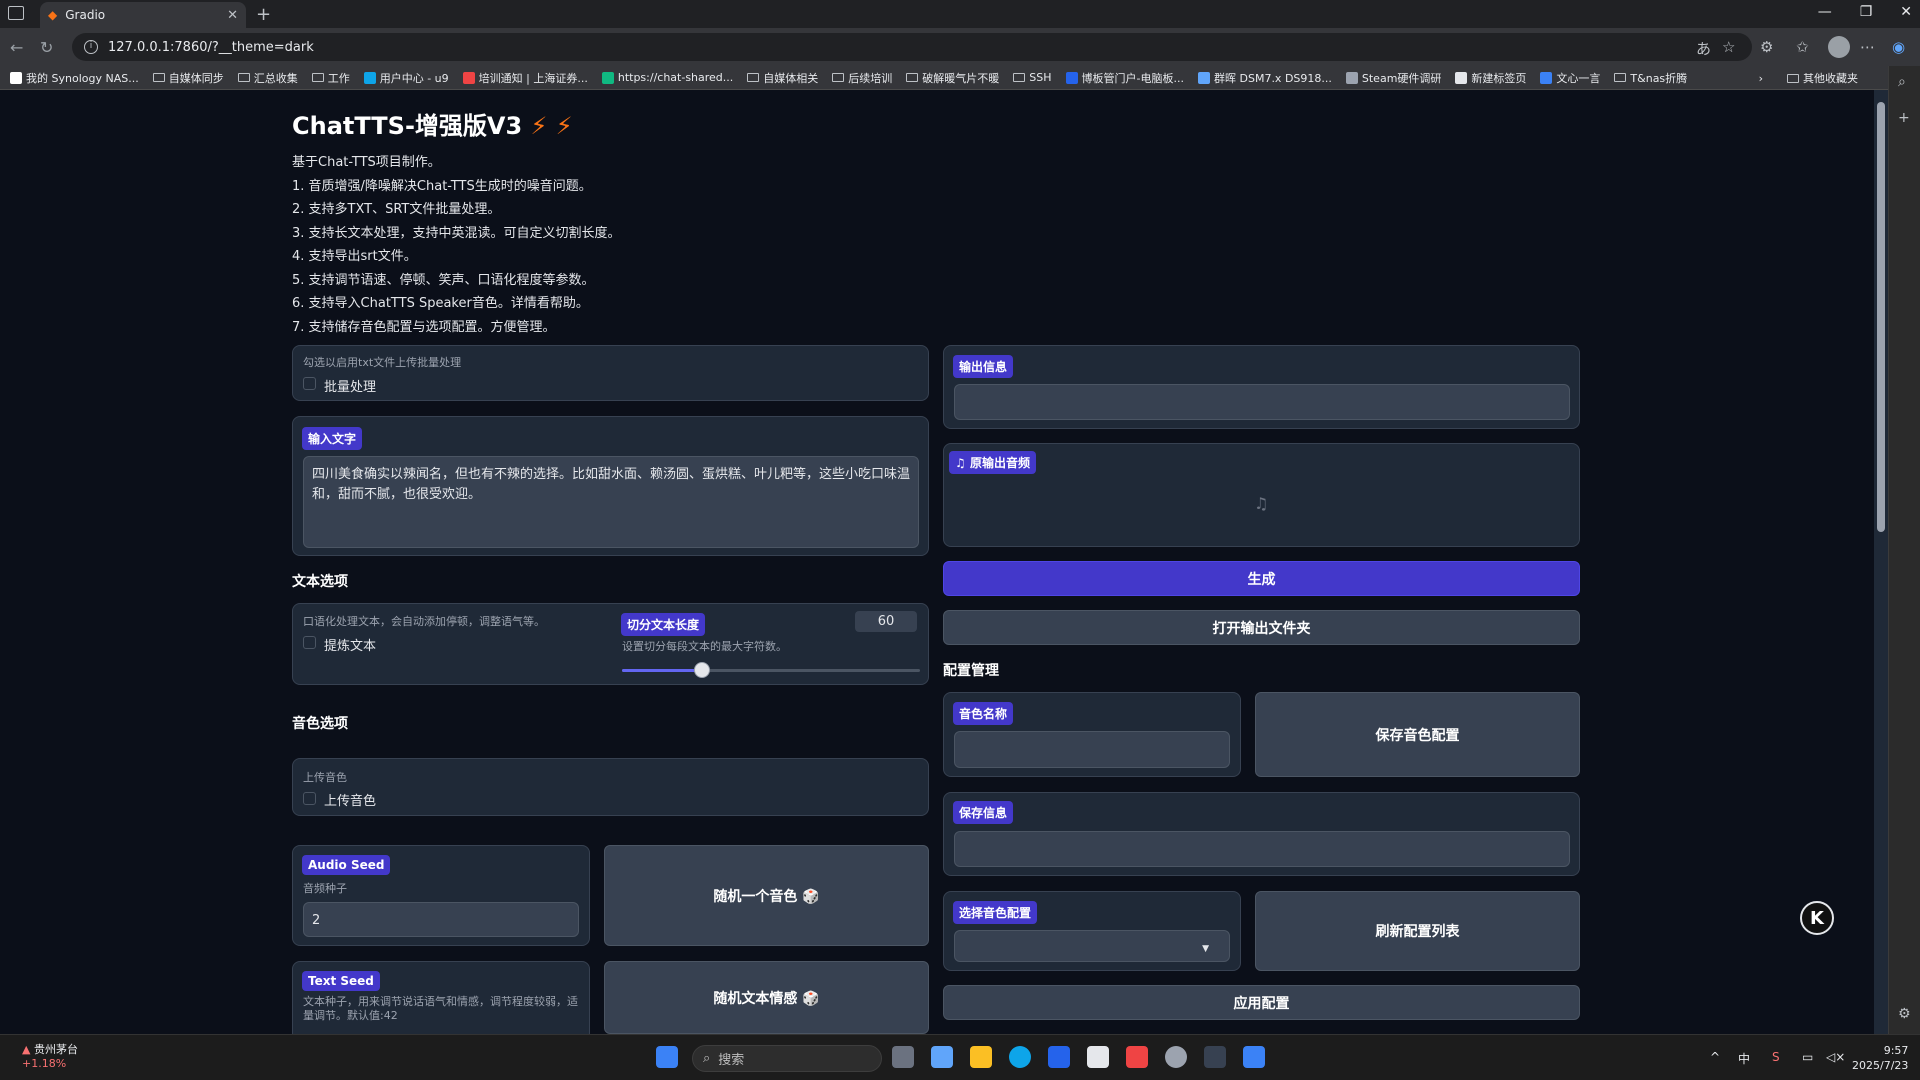 This screenshot has width=1920, height=1080. I want to click on apply-config-button: 应用配置, so click(1261, 1002).